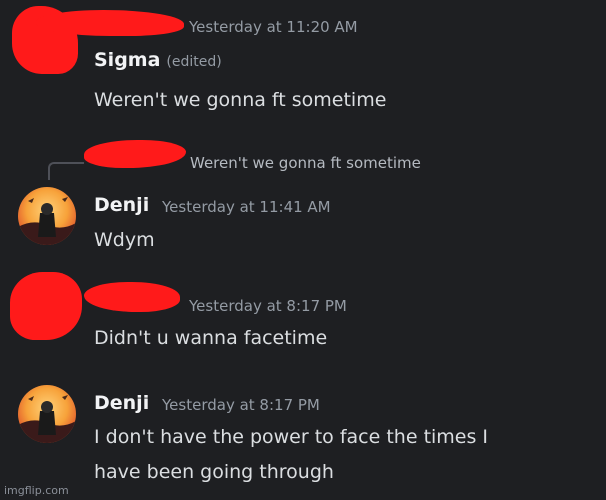 The height and width of the screenshot is (500, 606). I want to click on reply-spine, so click(66, 171).